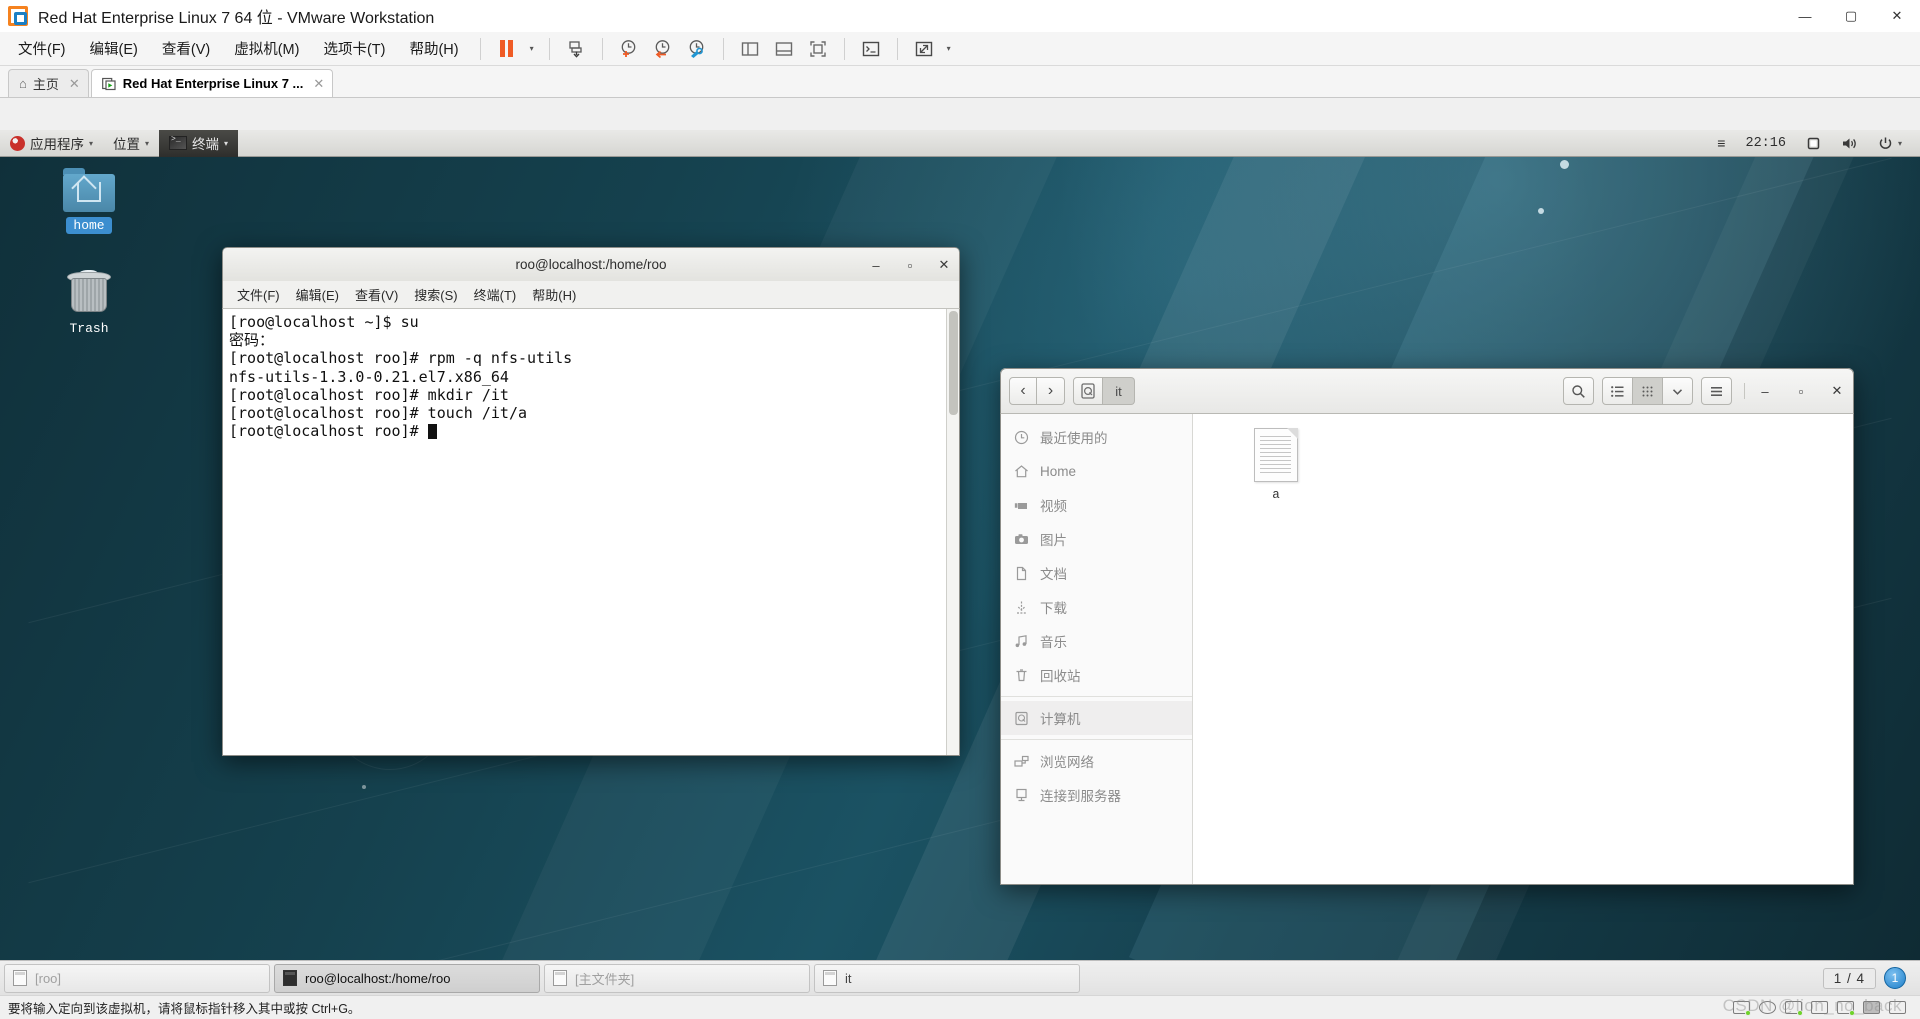 The image size is (1920, 1019). I want to click on sidebar-item-music: 音乐, so click(1096, 641).